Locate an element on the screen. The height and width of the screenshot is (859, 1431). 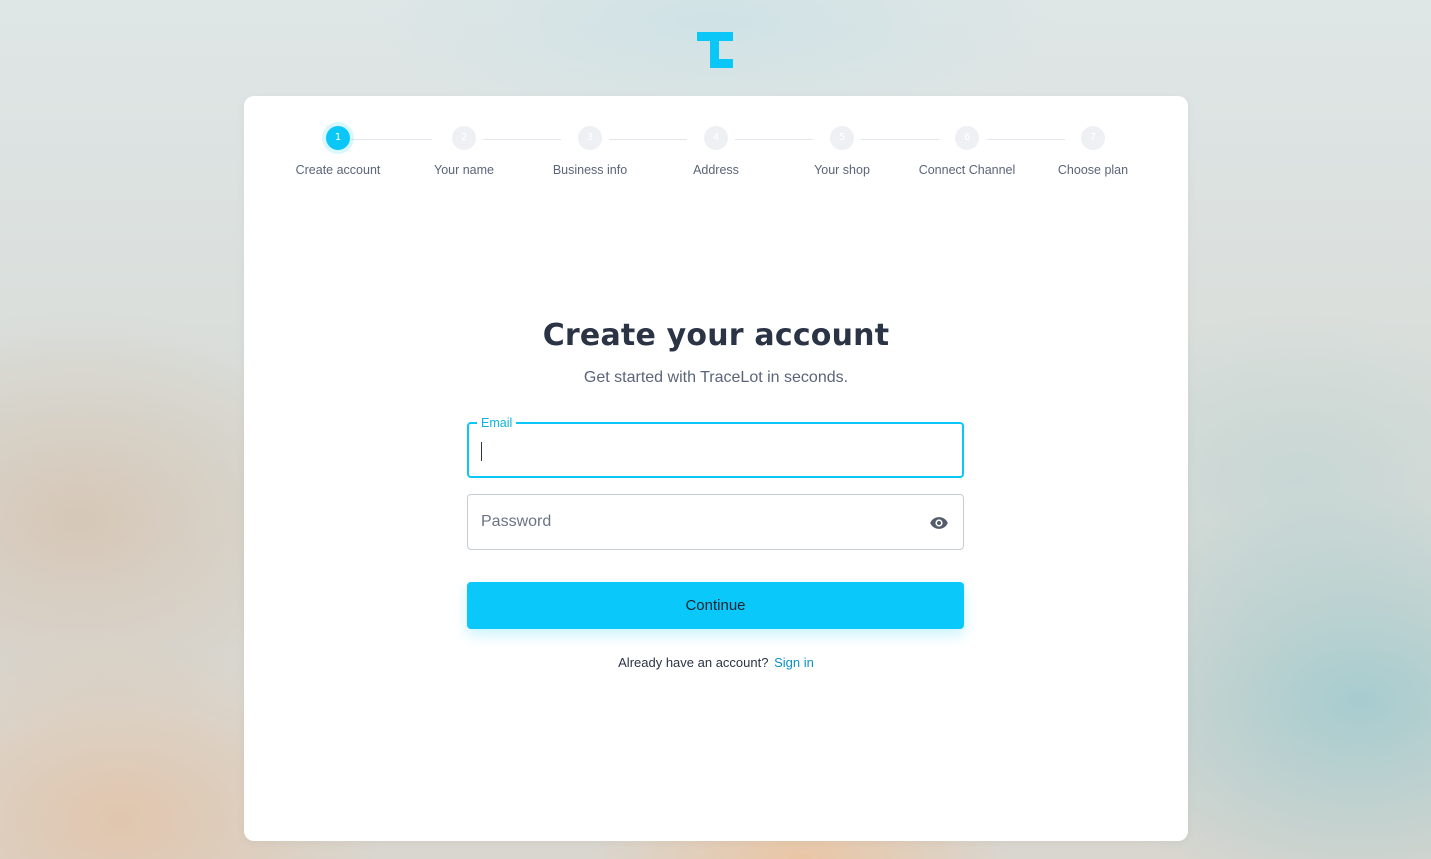
text-caret is located at coordinates (481, 451).